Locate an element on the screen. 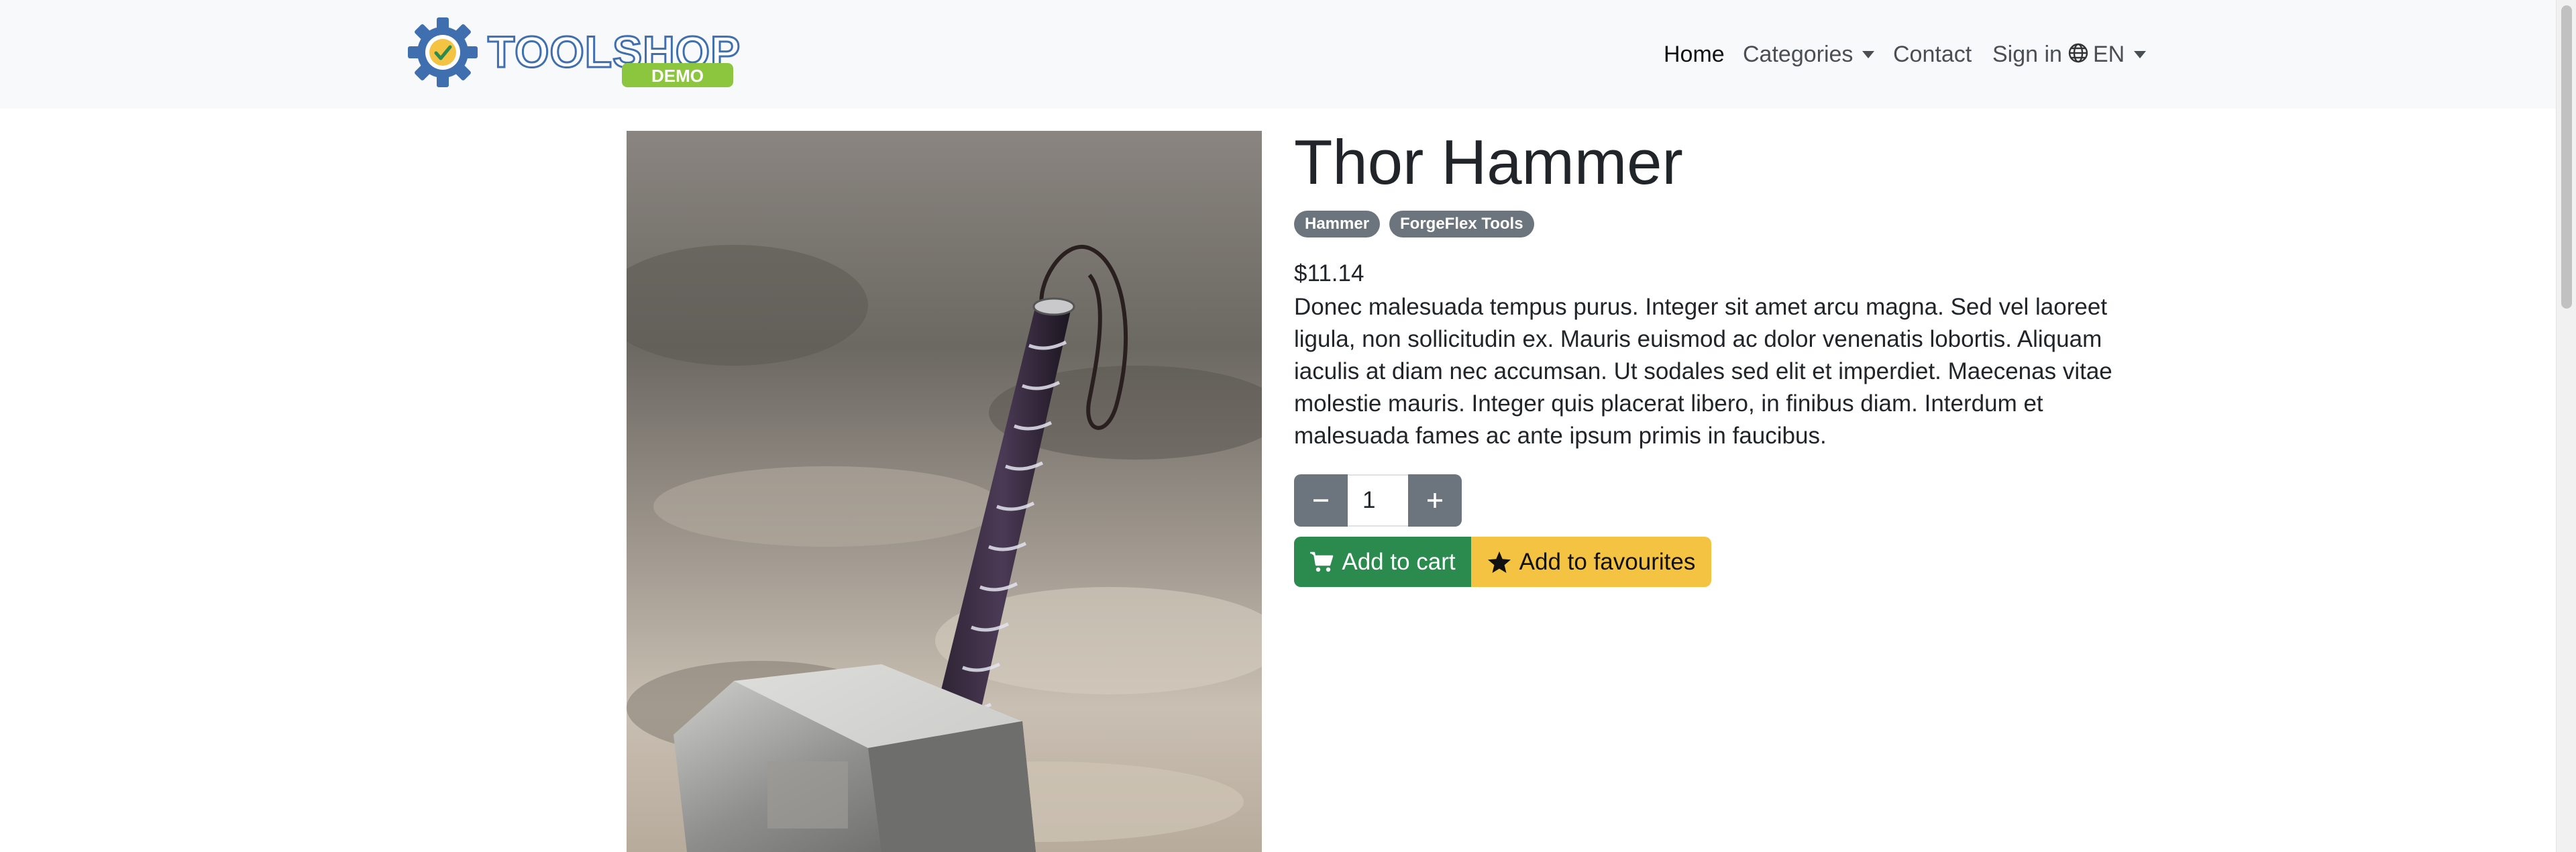  nav-home: Home is located at coordinates (1694, 55).